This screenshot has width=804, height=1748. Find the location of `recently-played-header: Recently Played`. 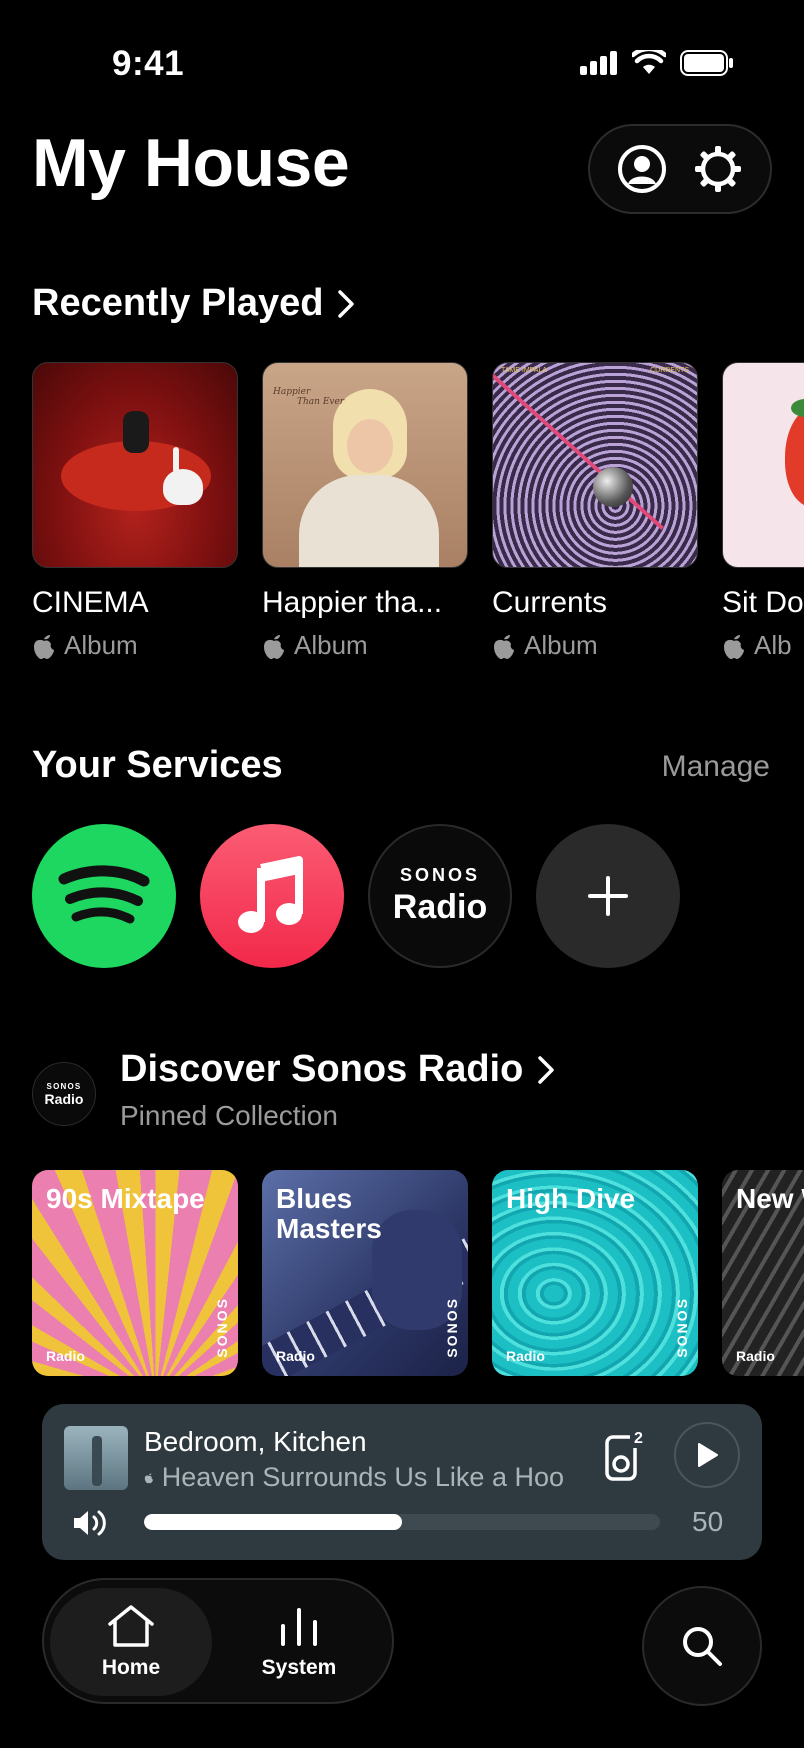

recently-played-header: Recently Played is located at coordinates (193, 303).